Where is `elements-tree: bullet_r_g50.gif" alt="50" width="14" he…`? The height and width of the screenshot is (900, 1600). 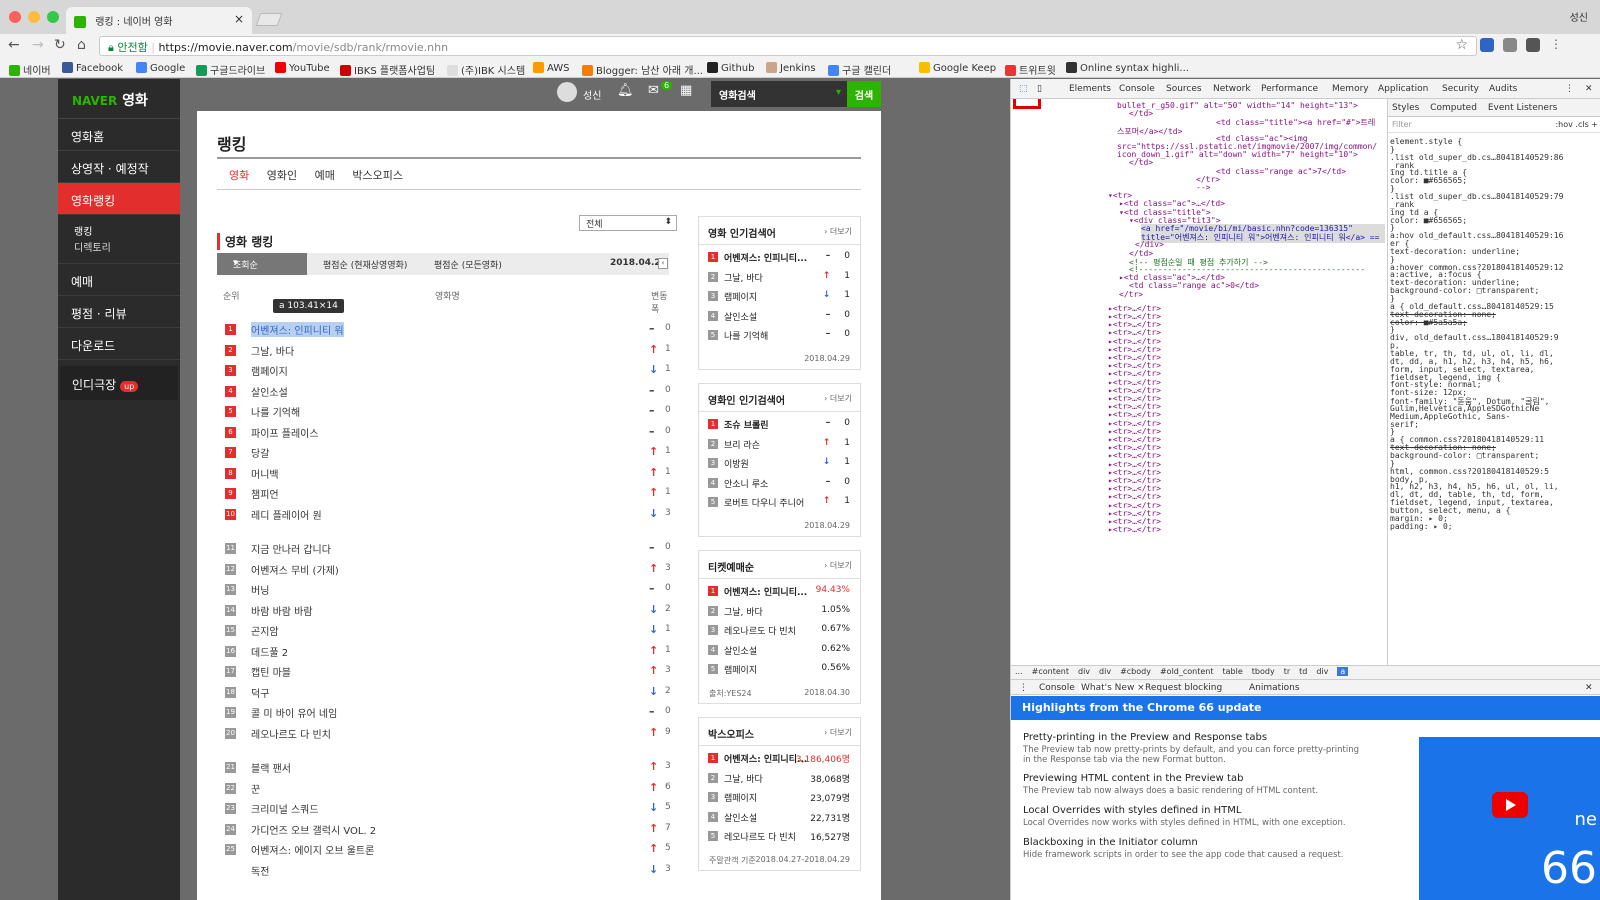 elements-tree: bullet_r_g50.gif" alt="50" width="14" he… is located at coordinates (1198, 382).